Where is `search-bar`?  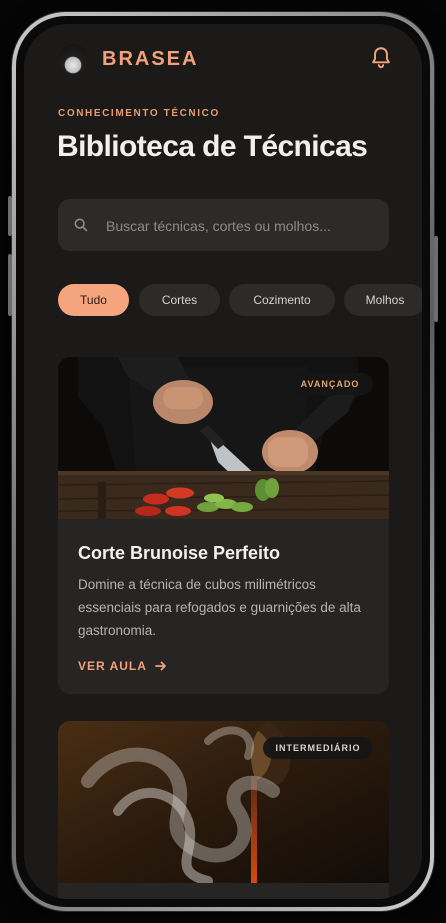
search-bar is located at coordinates (223, 226).